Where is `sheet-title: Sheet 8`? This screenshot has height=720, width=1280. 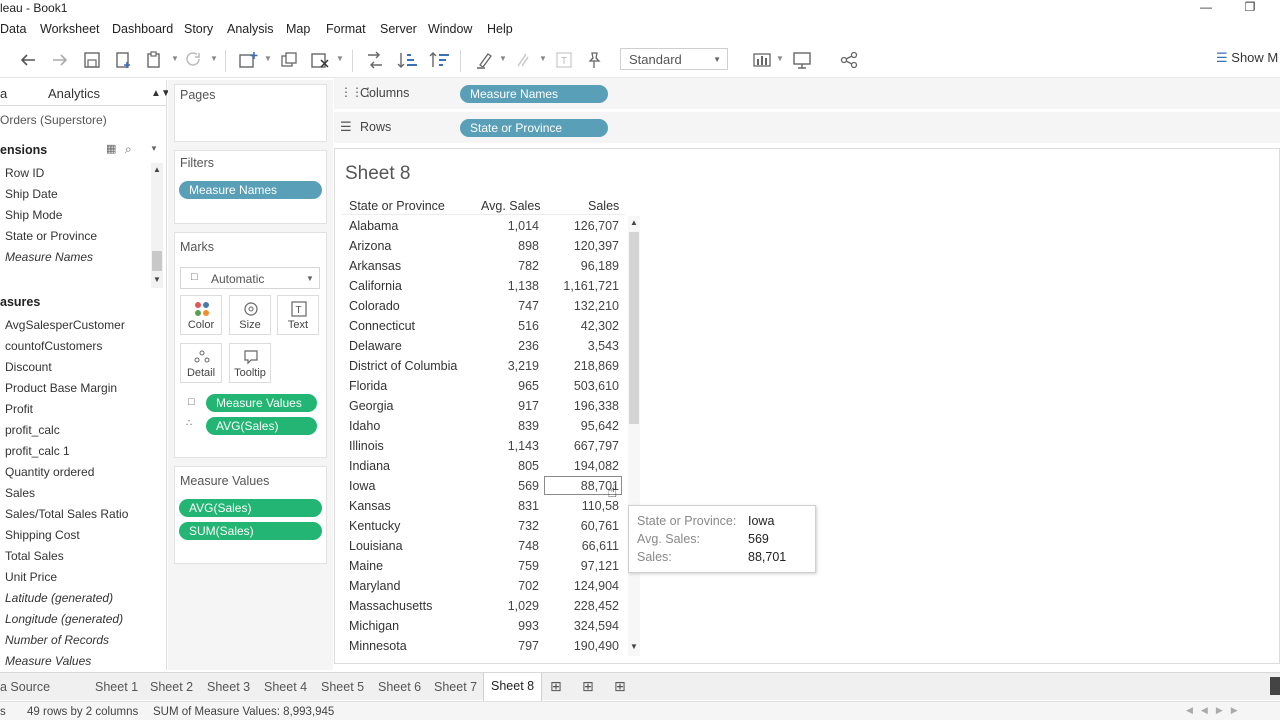 sheet-title: Sheet 8 is located at coordinates (378, 174).